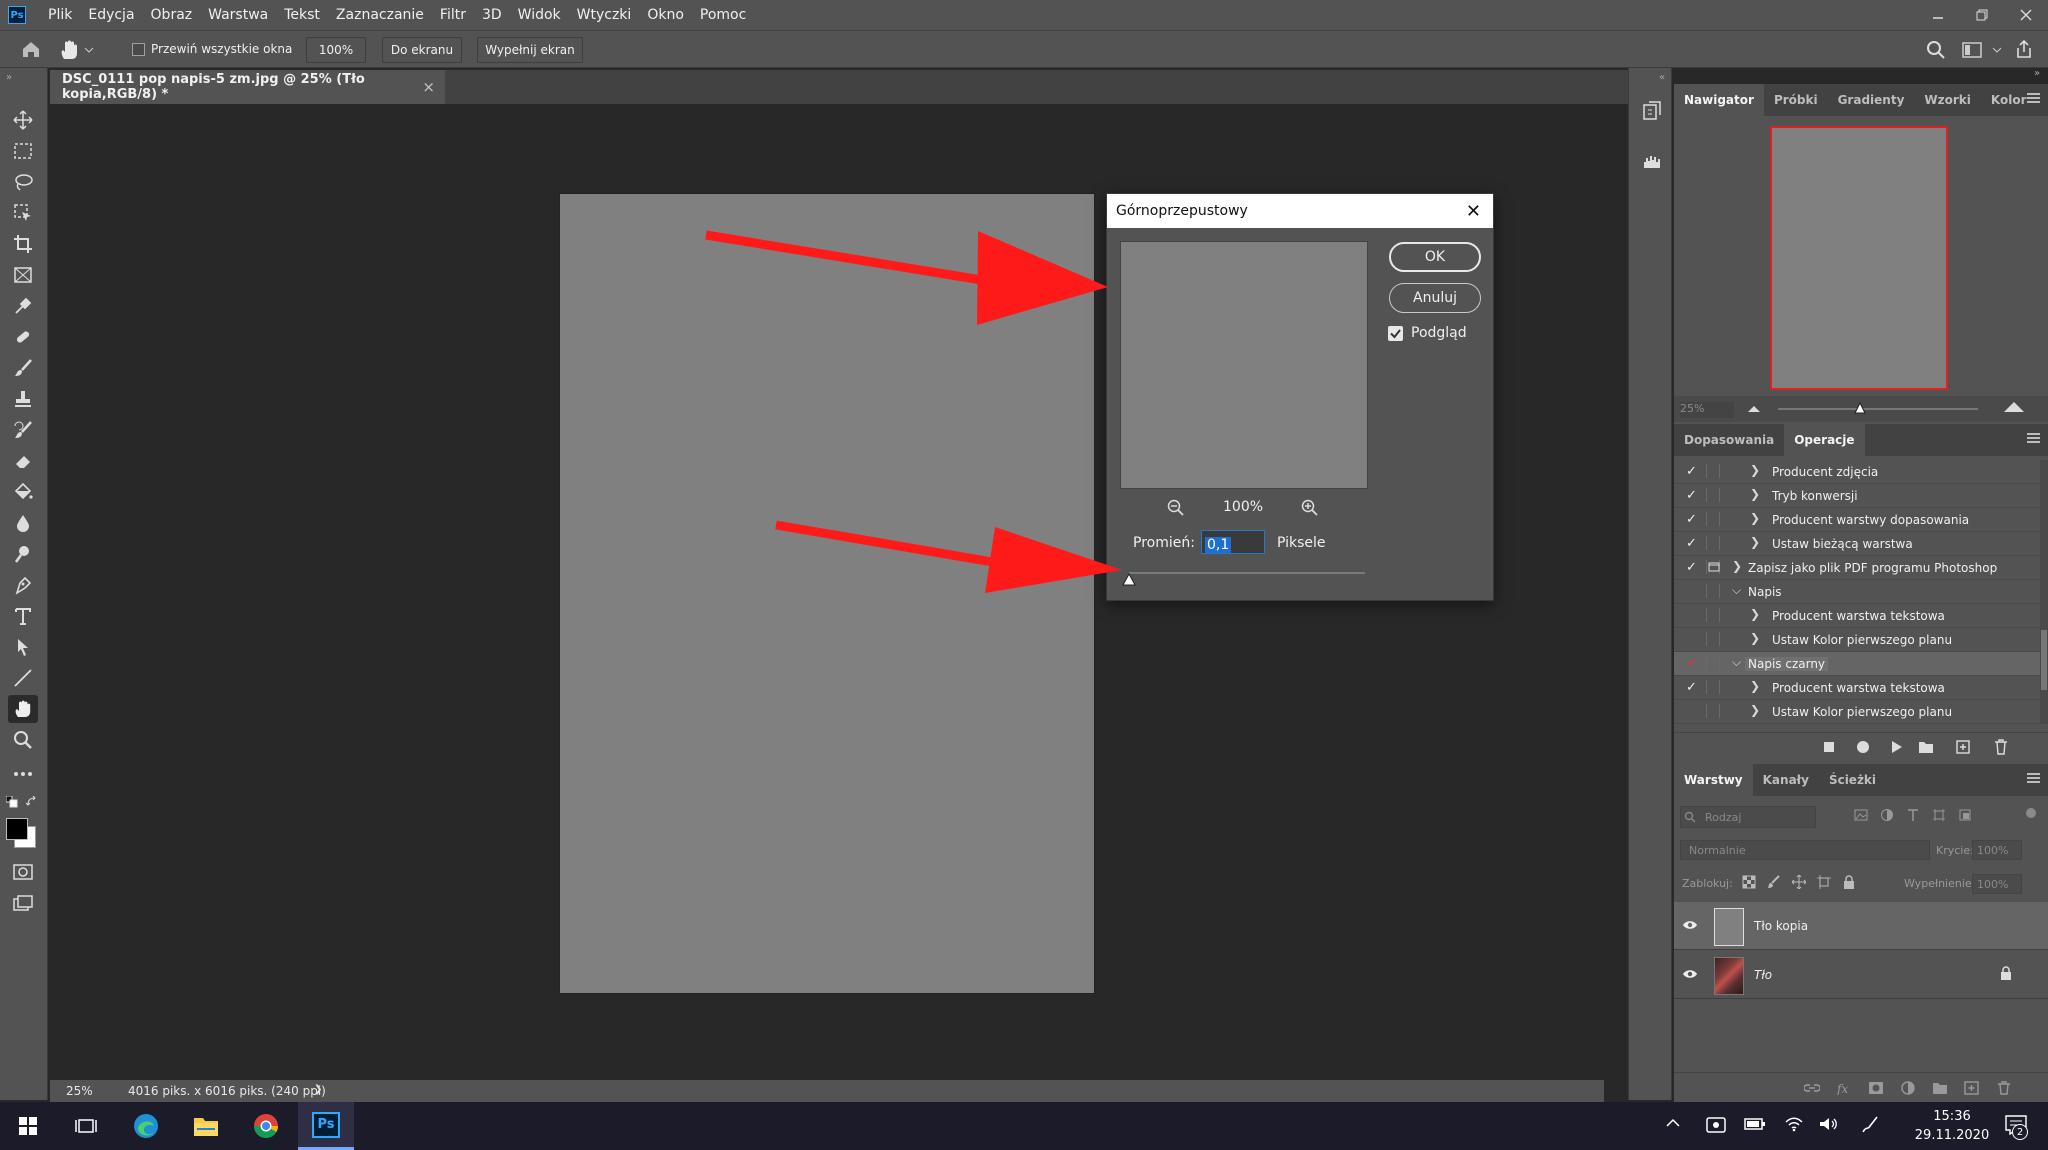  What do you see at coordinates (23, 492) in the screenshot?
I see `paint-bucket-tool-icon` at bounding box center [23, 492].